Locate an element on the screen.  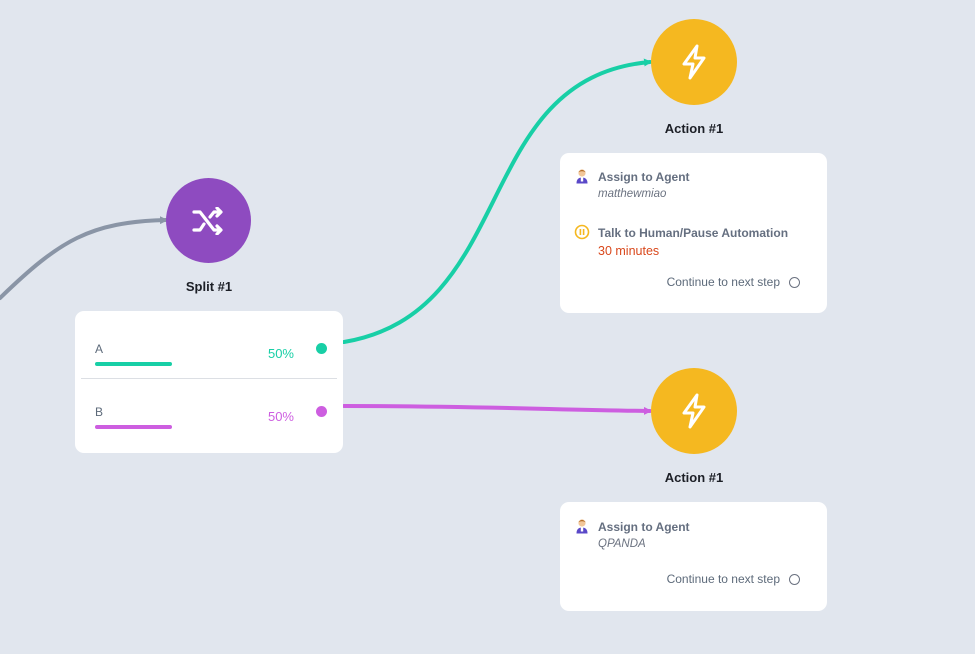
pause-duration: 30 minutes is located at coordinates (629, 251).